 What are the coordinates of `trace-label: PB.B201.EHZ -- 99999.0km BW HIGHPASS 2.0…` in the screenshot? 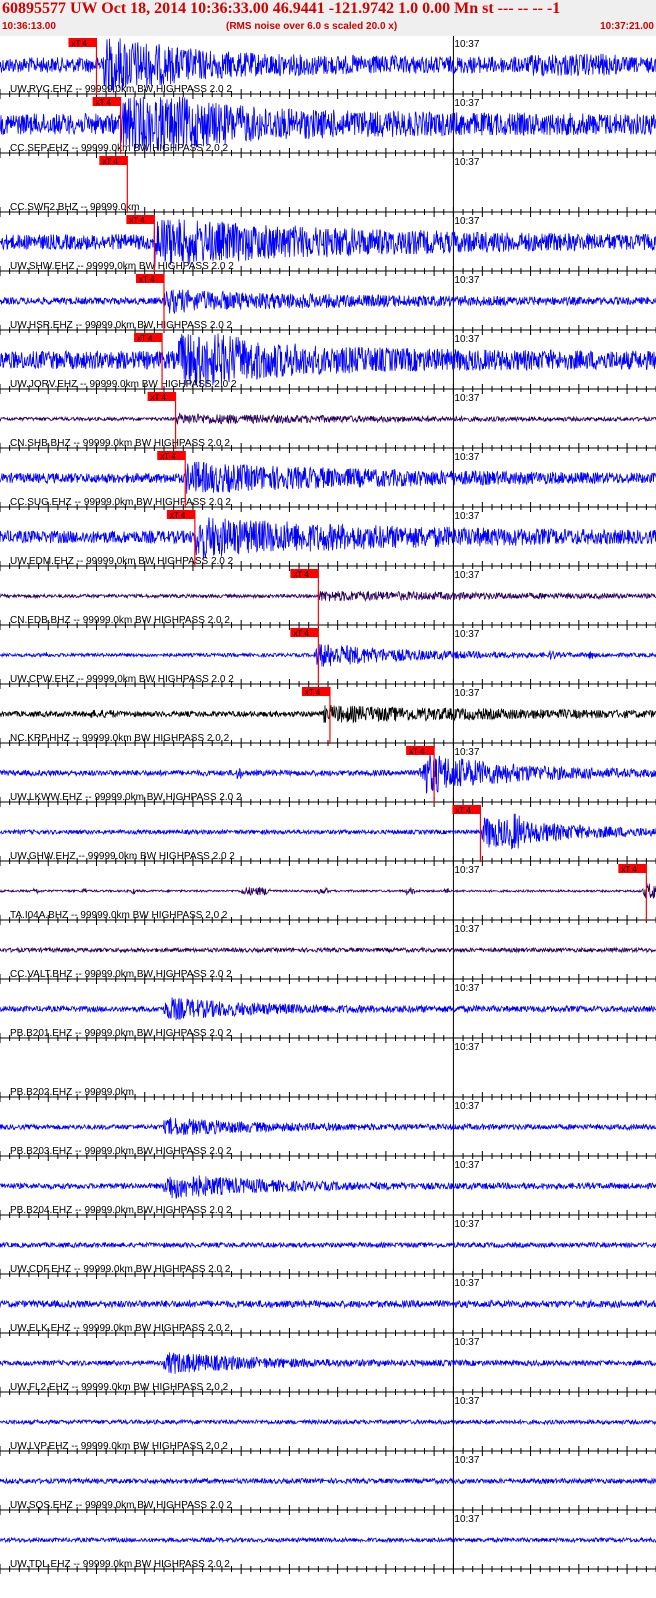 It's located at (121, 1033).